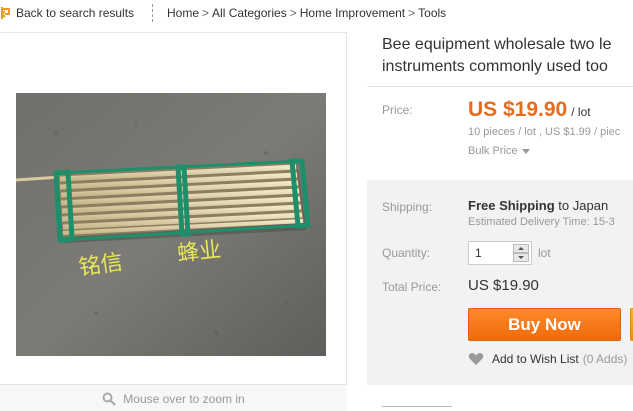 The height and width of the screenshot is (411, 633). What do you see at coordinates (525, 151) in the screenshot?
I see `chevron-down-icon` at bounding box center [525, 151].